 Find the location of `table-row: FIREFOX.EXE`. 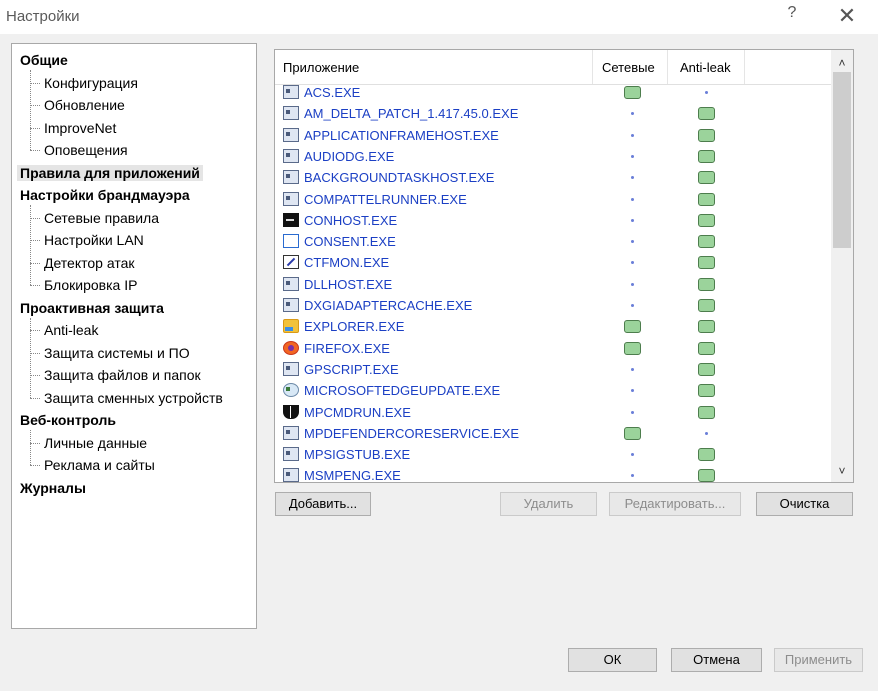

table-row: FIREFOX.EXE is located at coordinates (553, 348).